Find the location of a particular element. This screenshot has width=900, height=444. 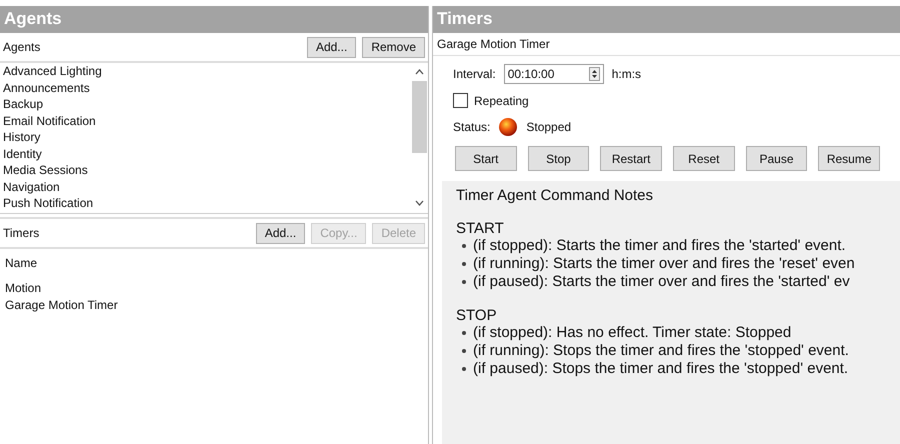

list-item: Announcements is located at coordinates (205, 88).